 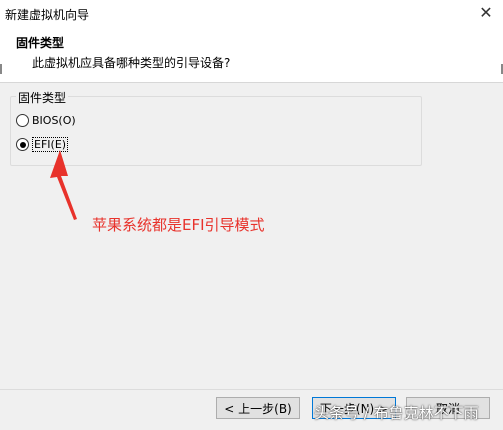 I want to click on watermark: 头条号 / 布鲁克林不下雨, so click(x=396, y=413).